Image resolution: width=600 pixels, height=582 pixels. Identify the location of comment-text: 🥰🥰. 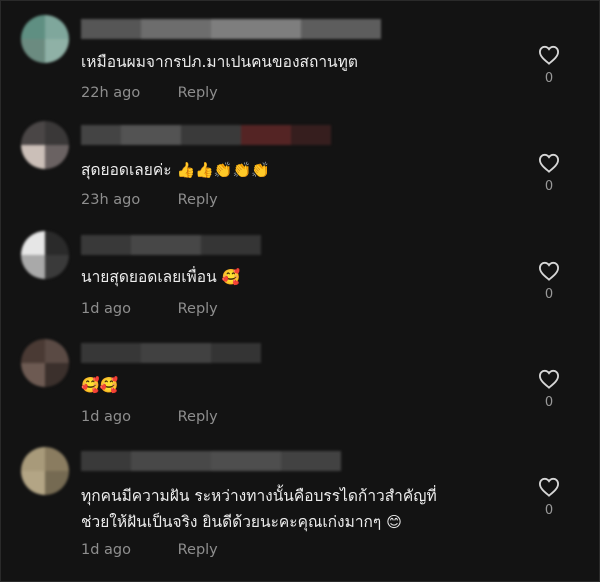
(99, 385).